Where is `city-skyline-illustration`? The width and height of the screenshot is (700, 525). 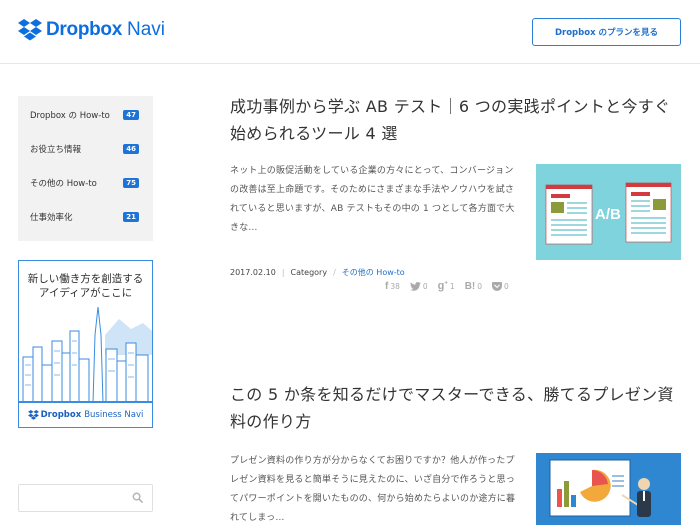 city-skyline-illustration is located at coordinates (87, 355).